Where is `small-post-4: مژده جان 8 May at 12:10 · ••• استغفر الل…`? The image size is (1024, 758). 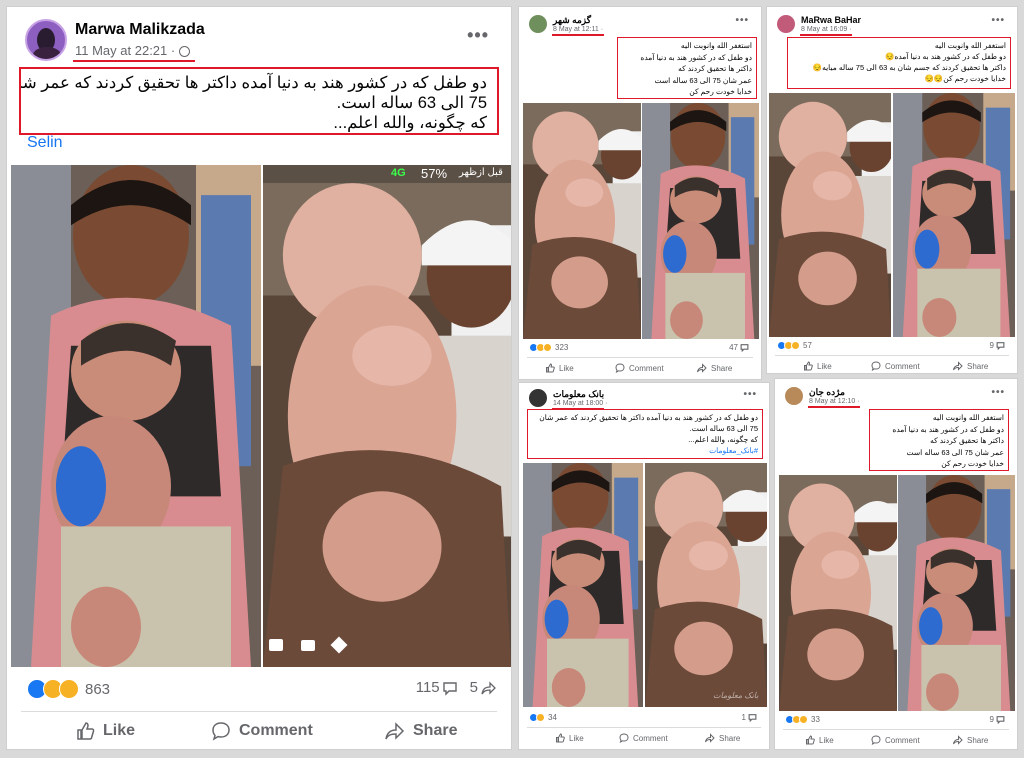 small-post-4: مژده جان 8 May at 12:10 · ••• استغفر الل… is located at coordinates (896, 564).